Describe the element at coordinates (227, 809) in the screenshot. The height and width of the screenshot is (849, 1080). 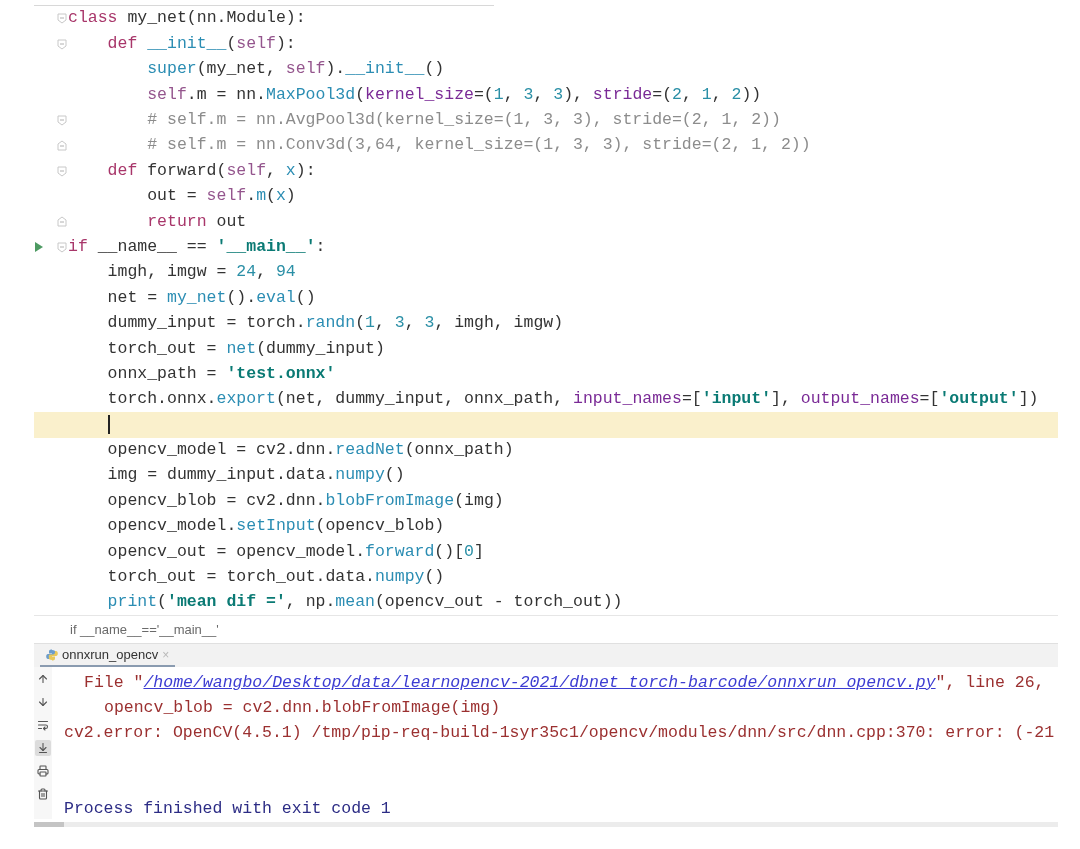
I see `console-line: Process finished with exit code 1` at that location.